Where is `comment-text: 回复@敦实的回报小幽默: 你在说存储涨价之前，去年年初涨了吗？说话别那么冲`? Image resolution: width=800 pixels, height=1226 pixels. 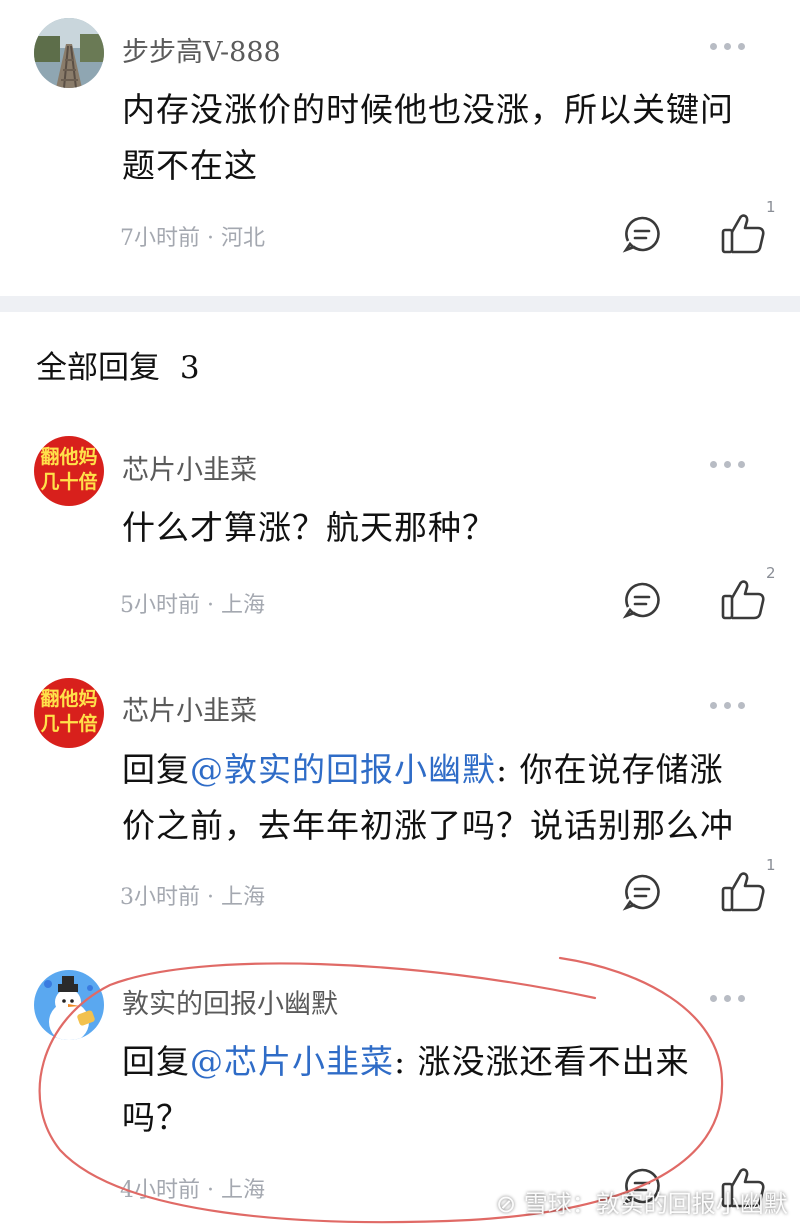
comment-text: 回复@敦实的回报小幽默: 你在说存储涨价之前，去年年初涨了吗？说话别那么冲 is located at coordinates (437, 798).